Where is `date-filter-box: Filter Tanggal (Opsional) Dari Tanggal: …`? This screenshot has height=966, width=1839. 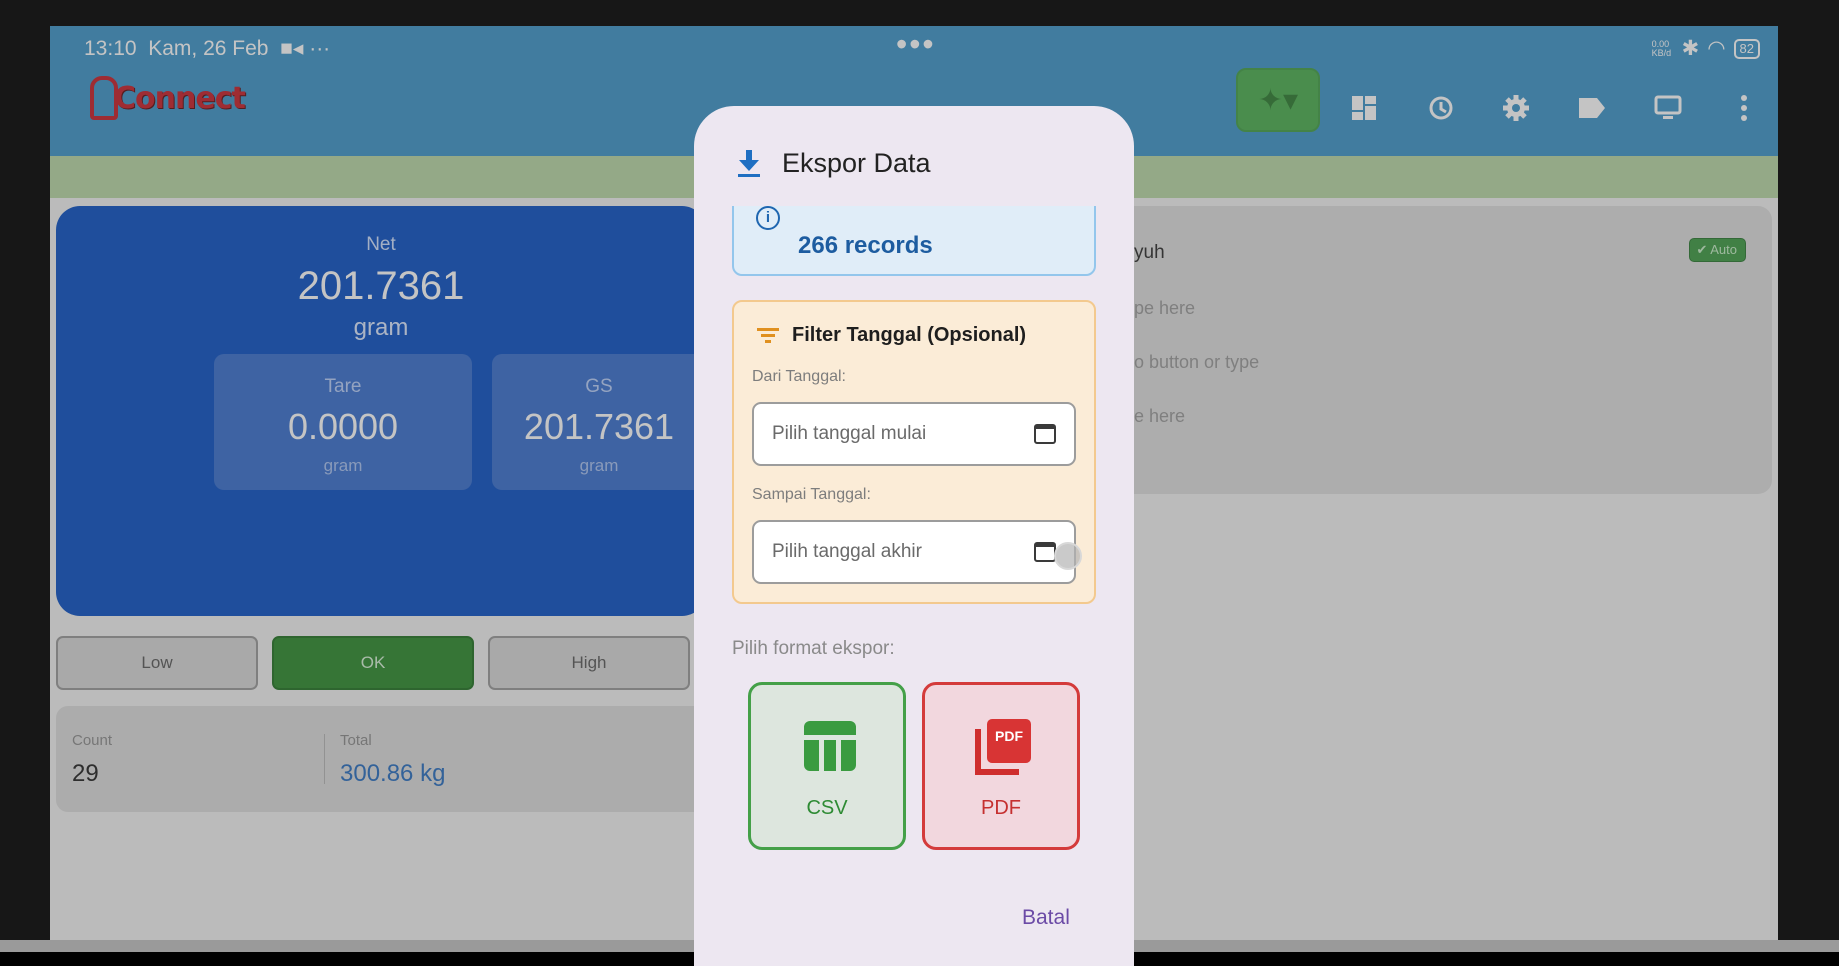 date-filter-box: Filter Tanggal (Opsional) Dari Tanggal: … is located at coordinates (914, 452).